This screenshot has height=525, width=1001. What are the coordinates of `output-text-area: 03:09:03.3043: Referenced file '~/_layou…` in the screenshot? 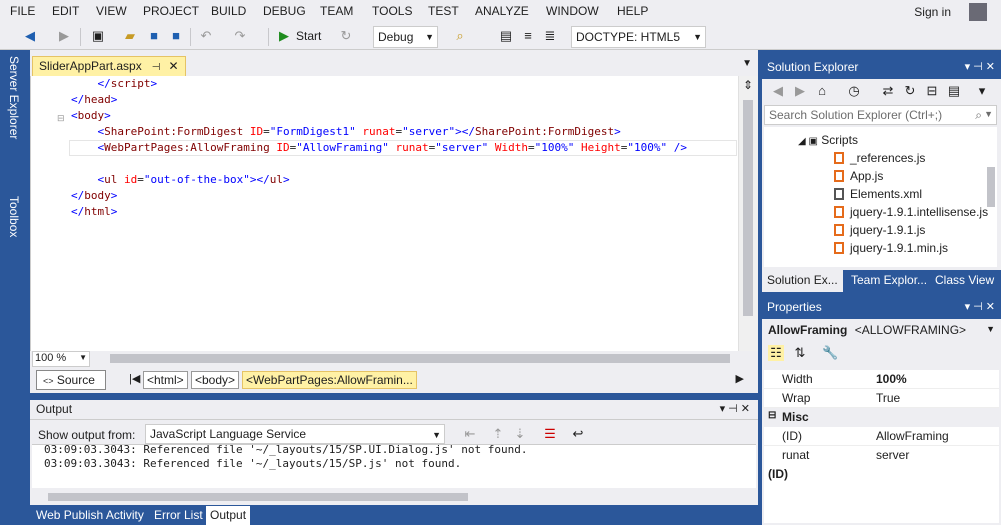 It's located at (394, 472).